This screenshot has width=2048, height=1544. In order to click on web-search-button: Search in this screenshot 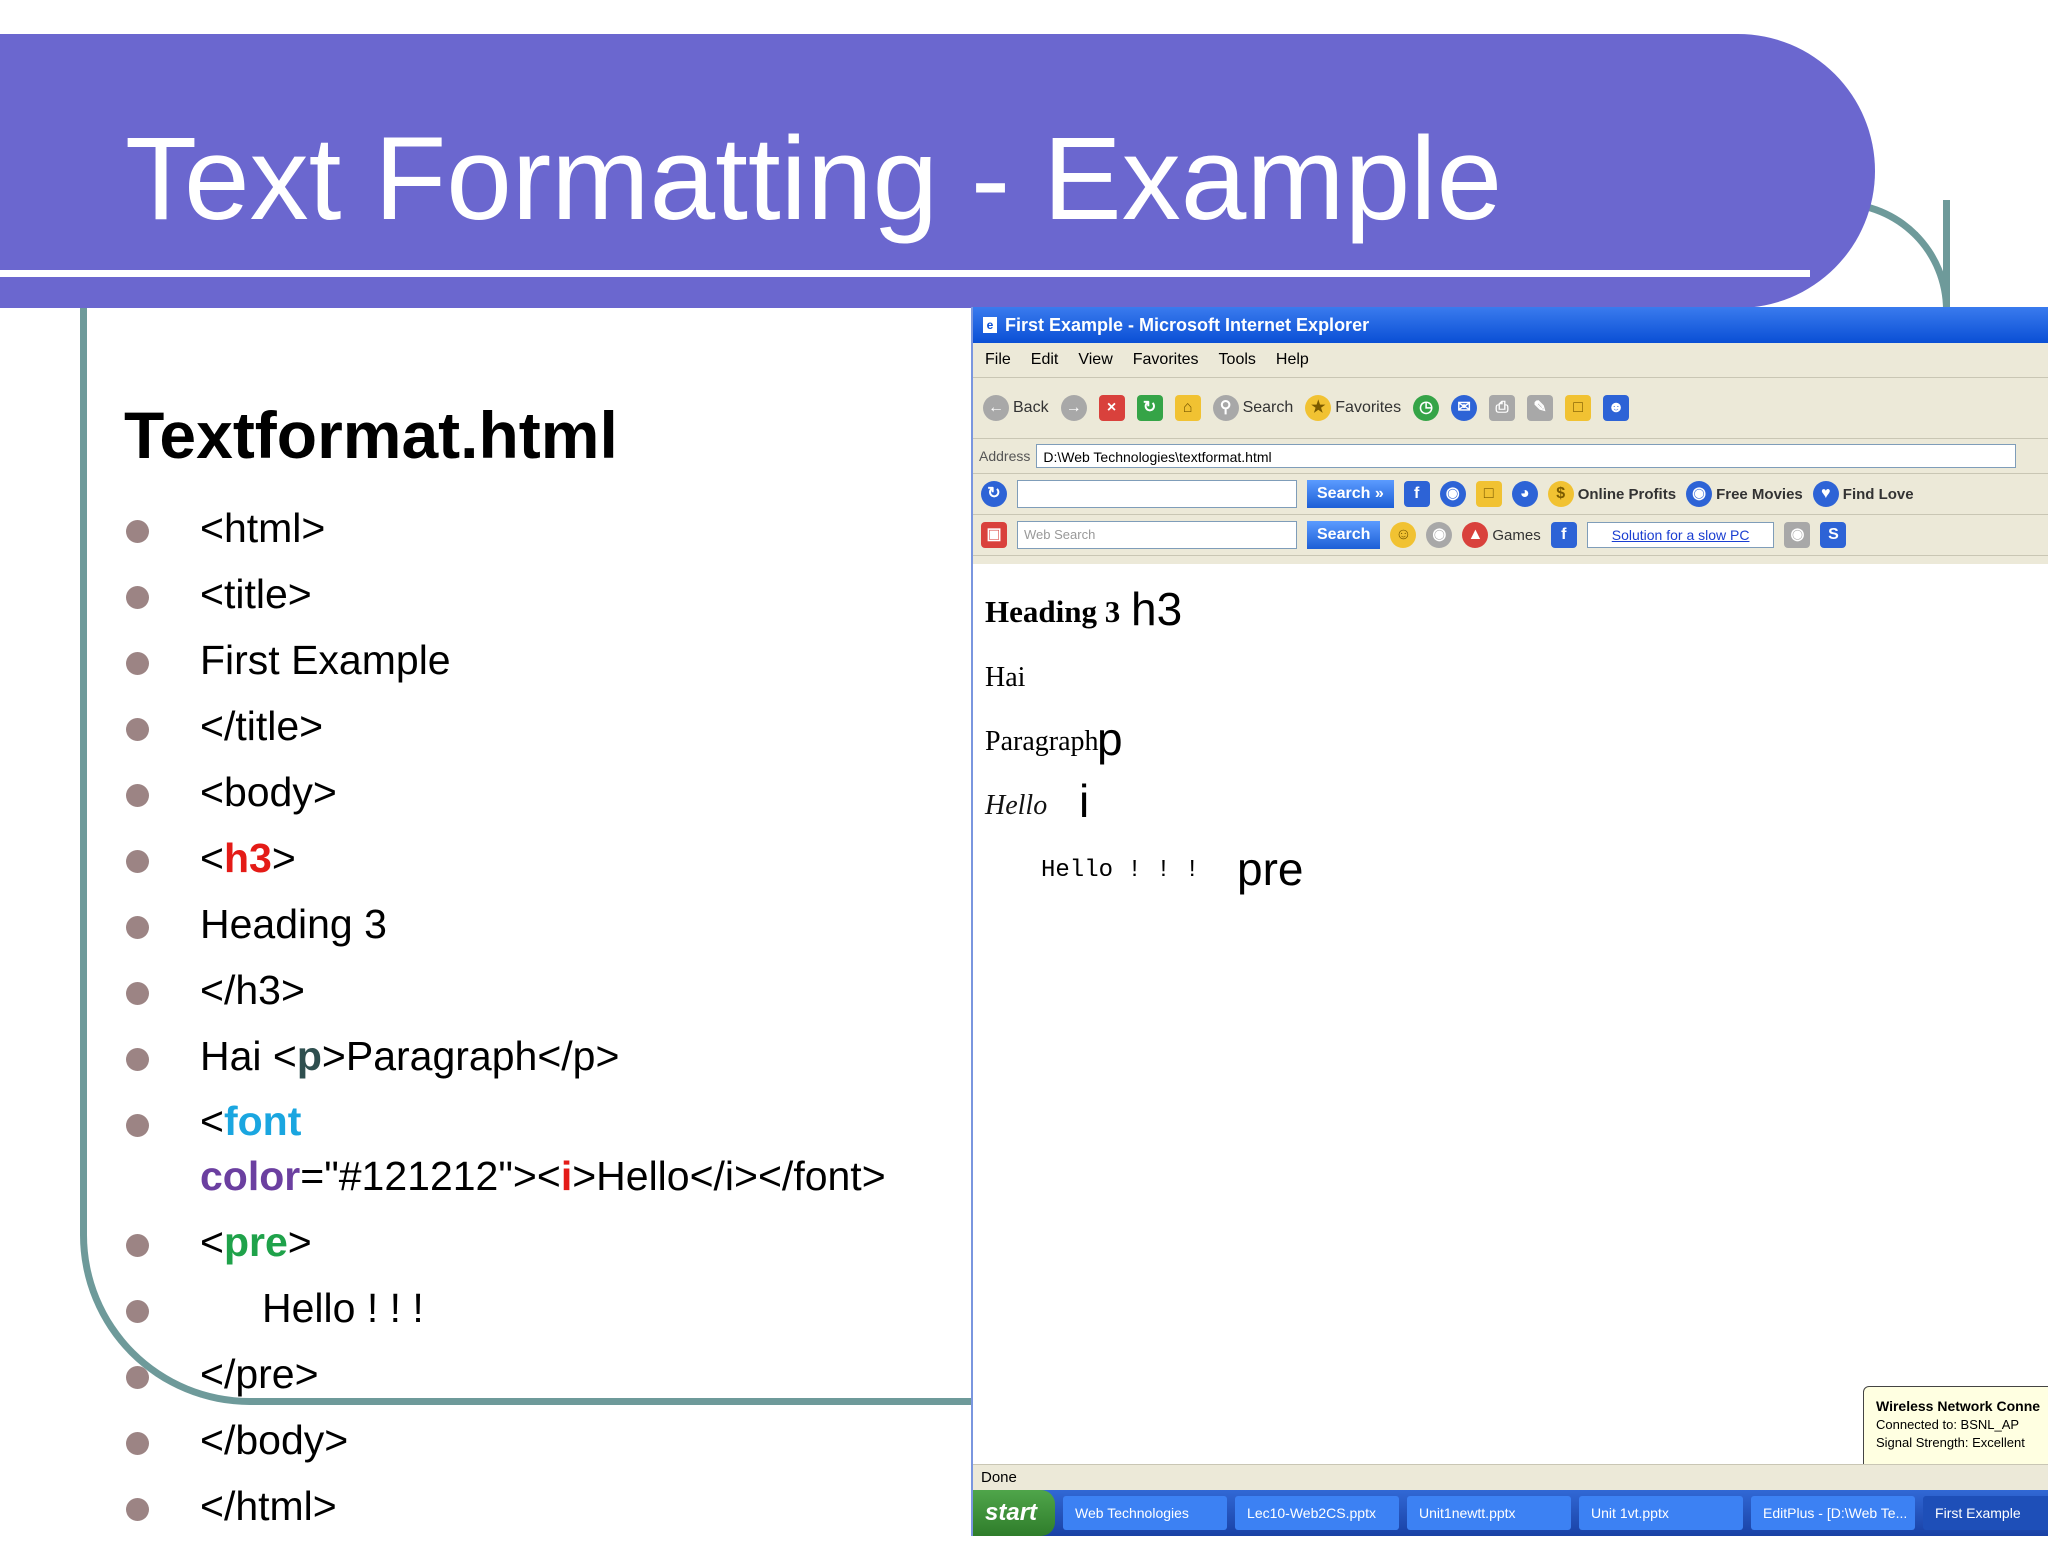, I will do `click(1344, 535)`.